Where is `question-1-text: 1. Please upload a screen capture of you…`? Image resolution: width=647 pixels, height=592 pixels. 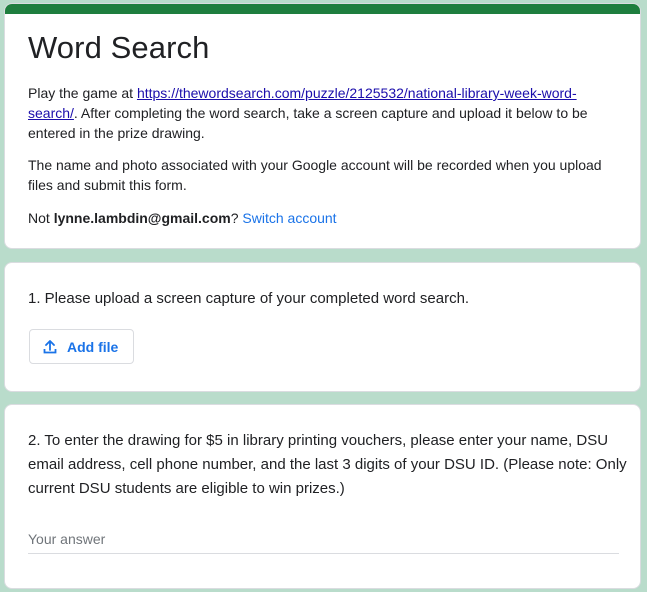 question-1-text: 1. Please upload a screen capture of you… is located at coordinates (249, 298).